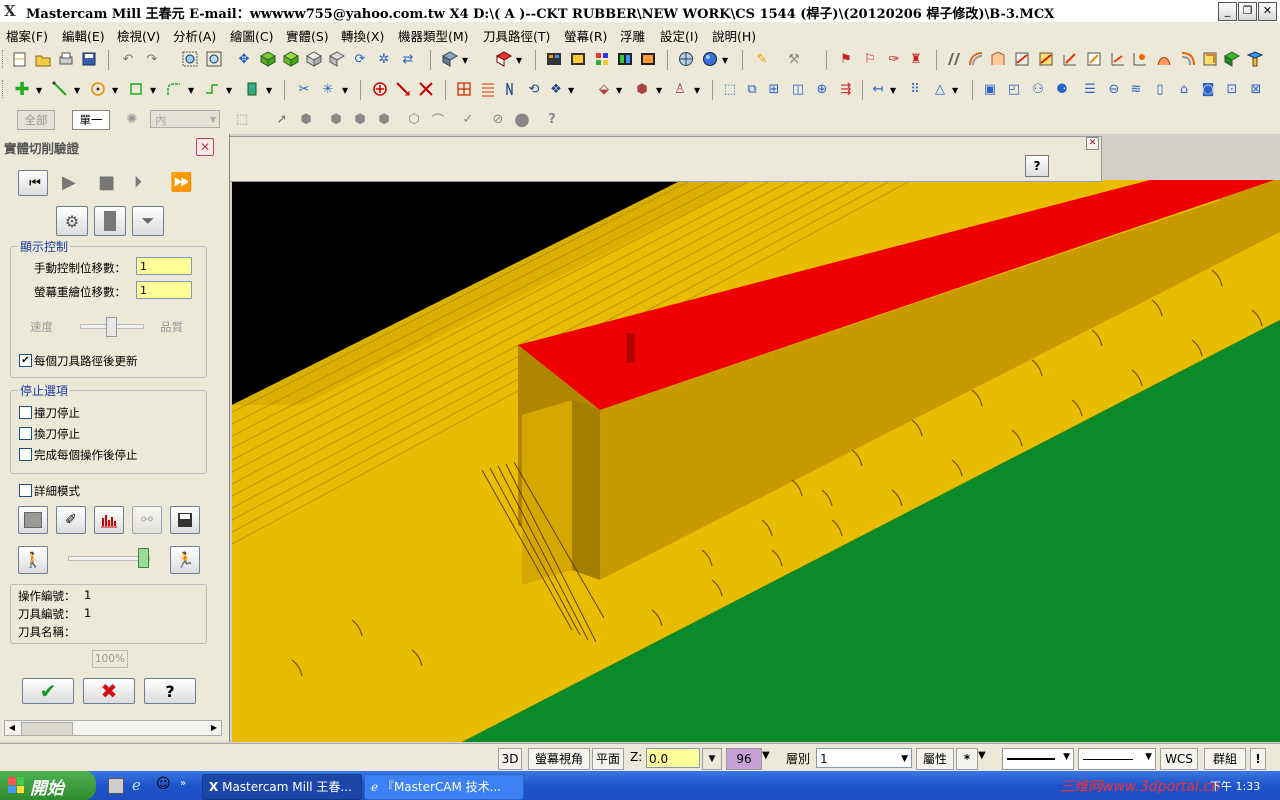 The width and height of the screenshot is (1280, 800). I want to click on shading-icon, so click(450, 59).